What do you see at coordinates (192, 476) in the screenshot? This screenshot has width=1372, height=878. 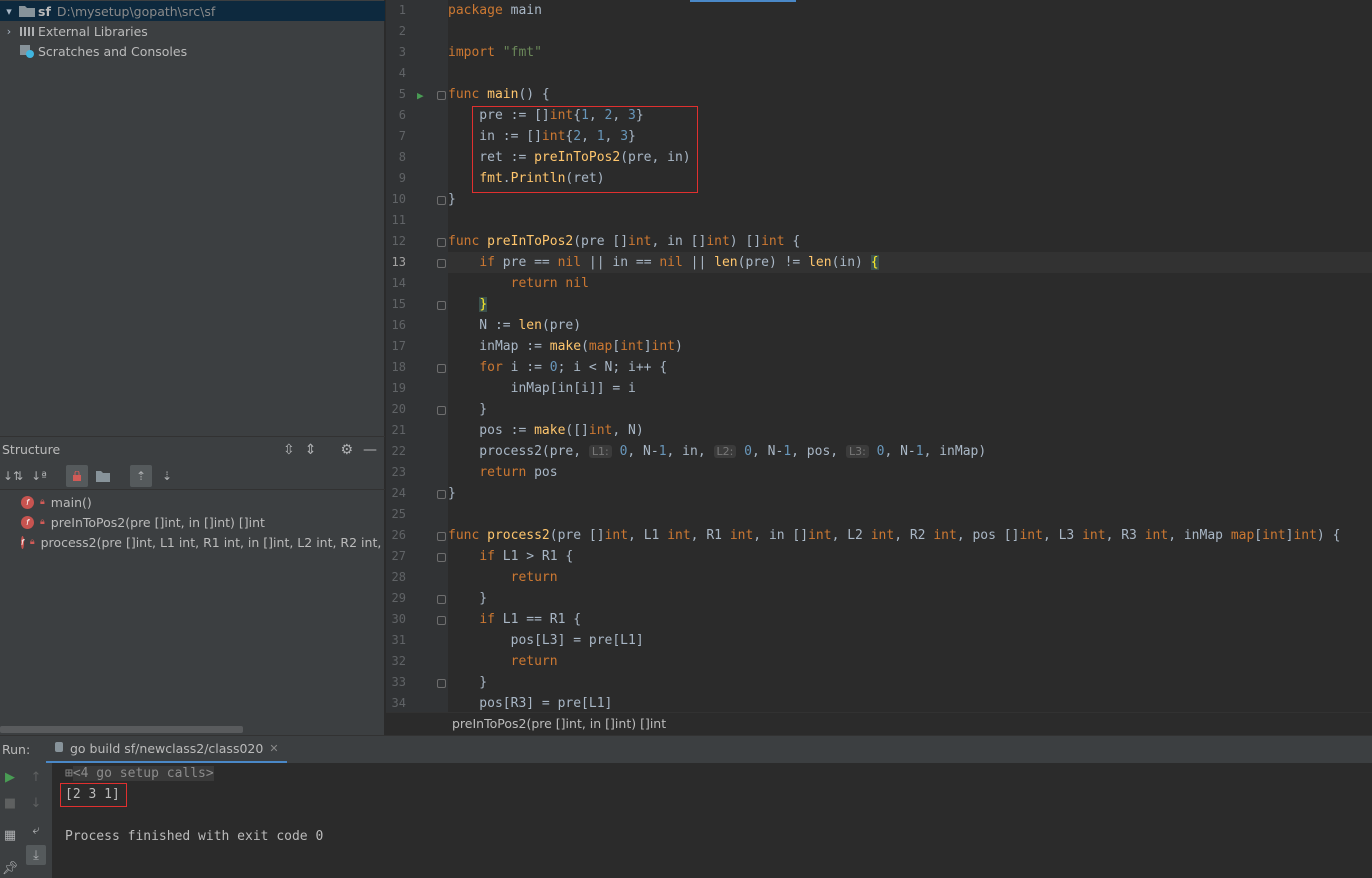 I see `structure-toolbar: ↓⇅ ↓ª ⇡ ⇣` at bounding box center [192, 476].